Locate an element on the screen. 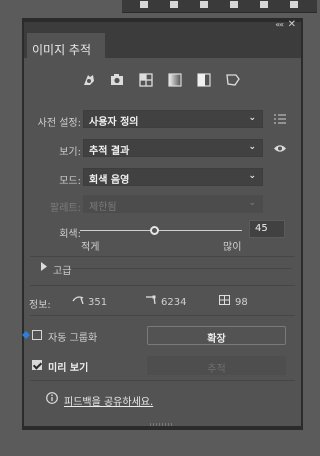  colors-grid-icon is located at coordinates (224, 300).